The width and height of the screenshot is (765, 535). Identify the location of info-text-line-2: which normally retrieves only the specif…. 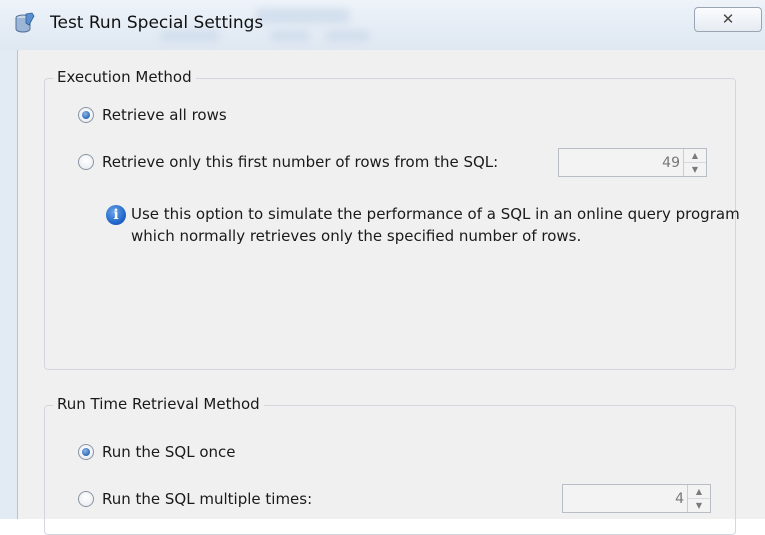
(356, 236).